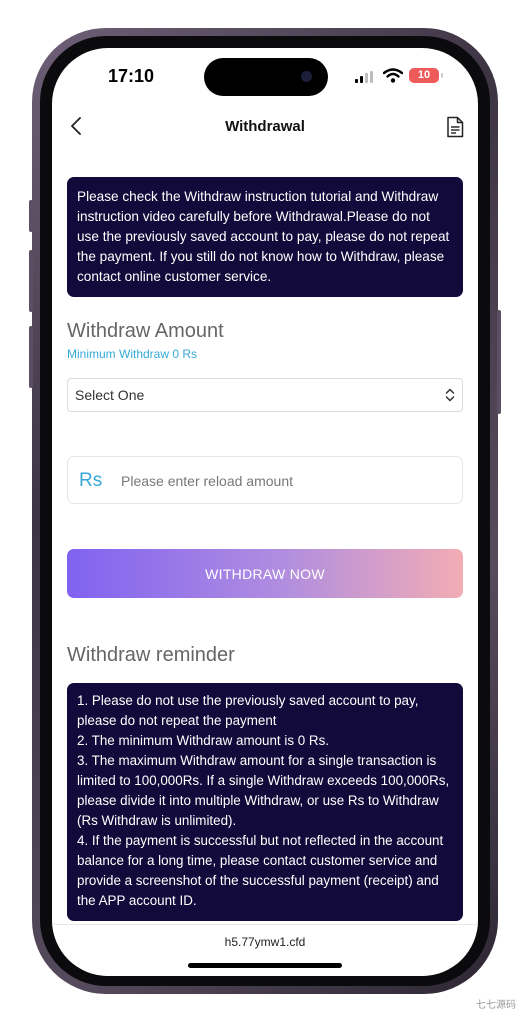  Describe the element at coordinates (306, 76) in the screenshot. I see `camera-icon` at that location.